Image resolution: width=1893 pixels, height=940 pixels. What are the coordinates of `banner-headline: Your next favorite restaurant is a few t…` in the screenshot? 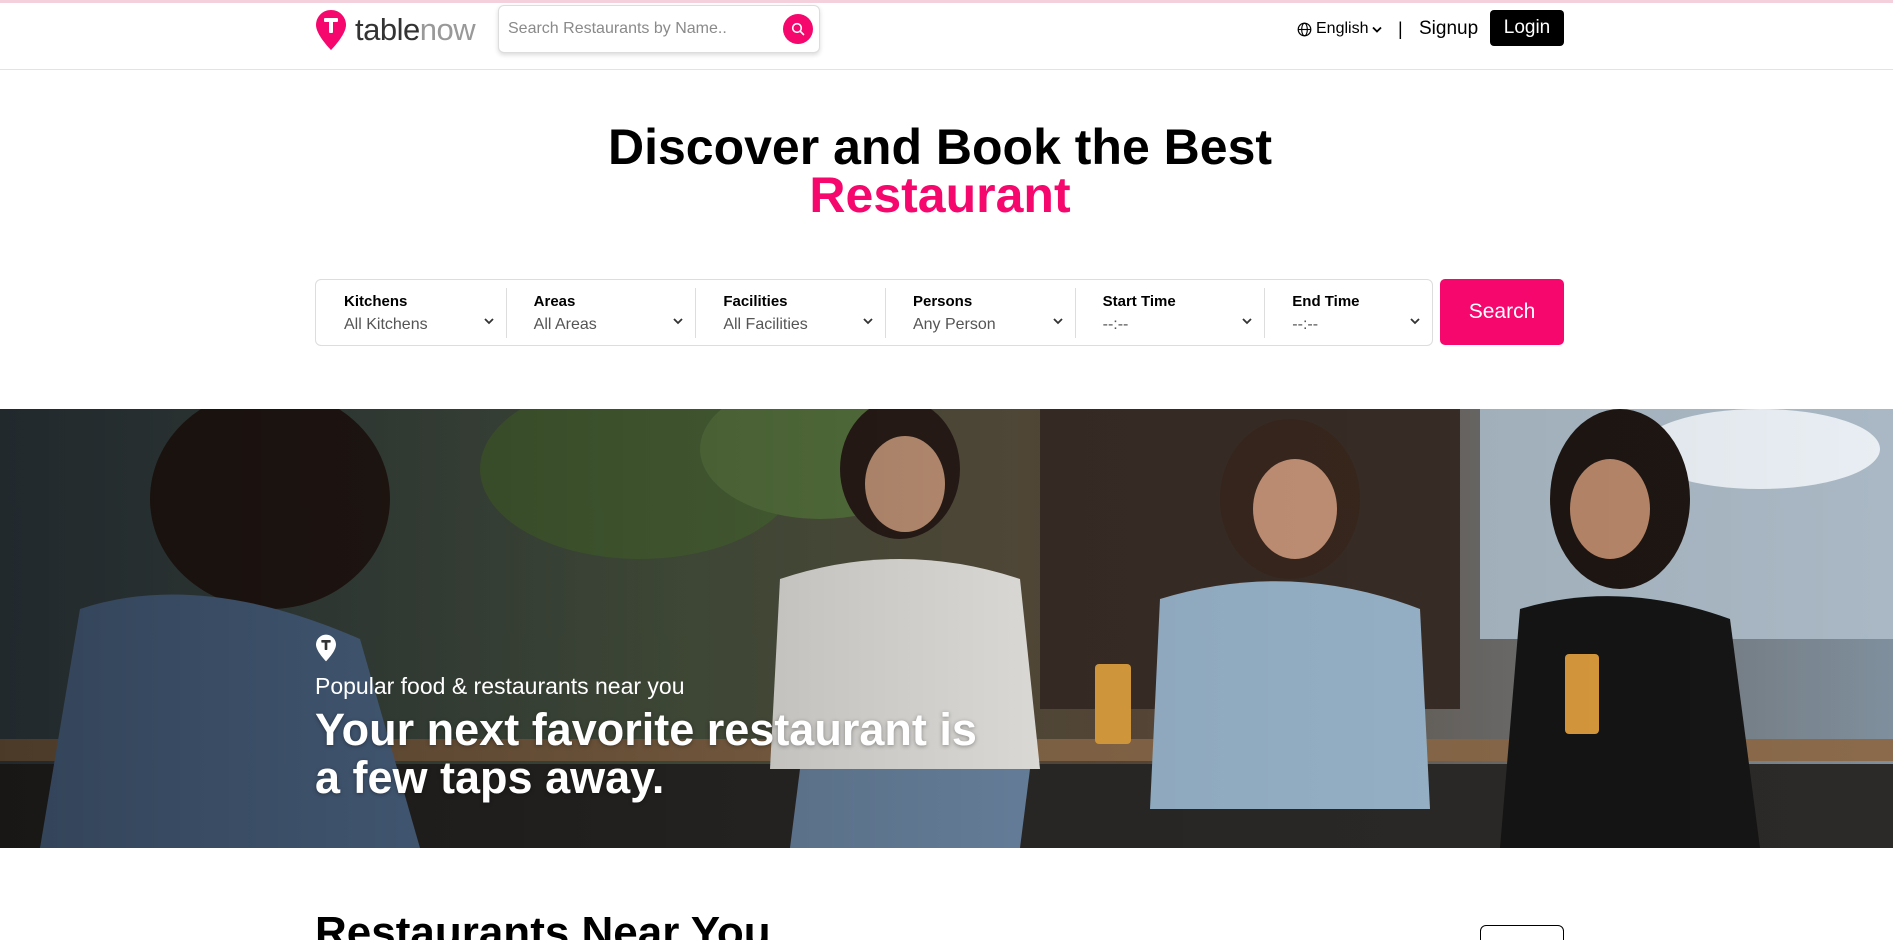 It's located at (646, 754).